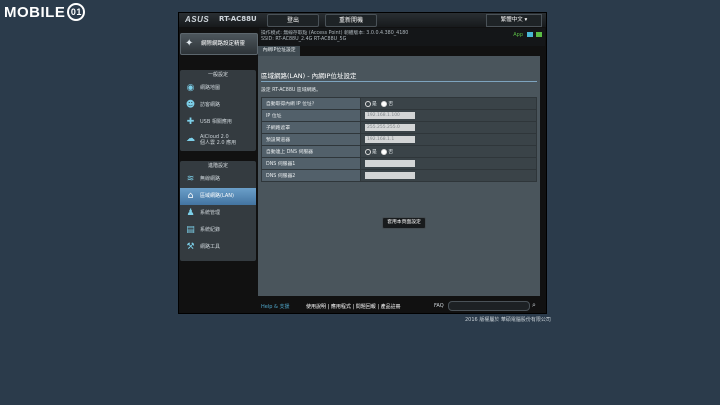 The image size is (720, 405). I want to click on dns2-input, so click(390, 175).